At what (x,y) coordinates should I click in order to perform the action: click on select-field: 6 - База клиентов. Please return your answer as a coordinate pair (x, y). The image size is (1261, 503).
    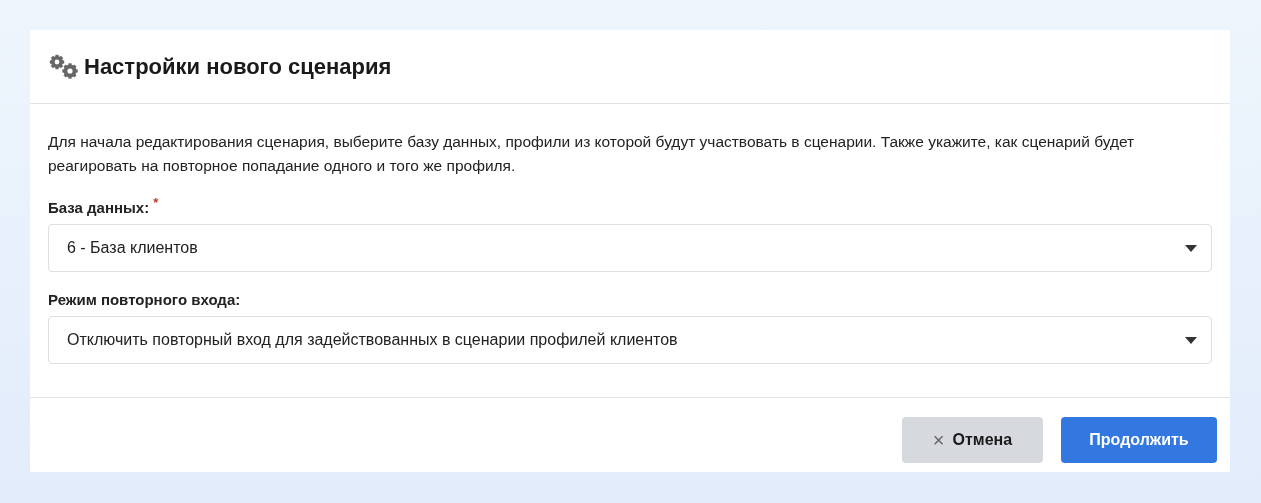
    Looking at the image, I should click on (630, 248).